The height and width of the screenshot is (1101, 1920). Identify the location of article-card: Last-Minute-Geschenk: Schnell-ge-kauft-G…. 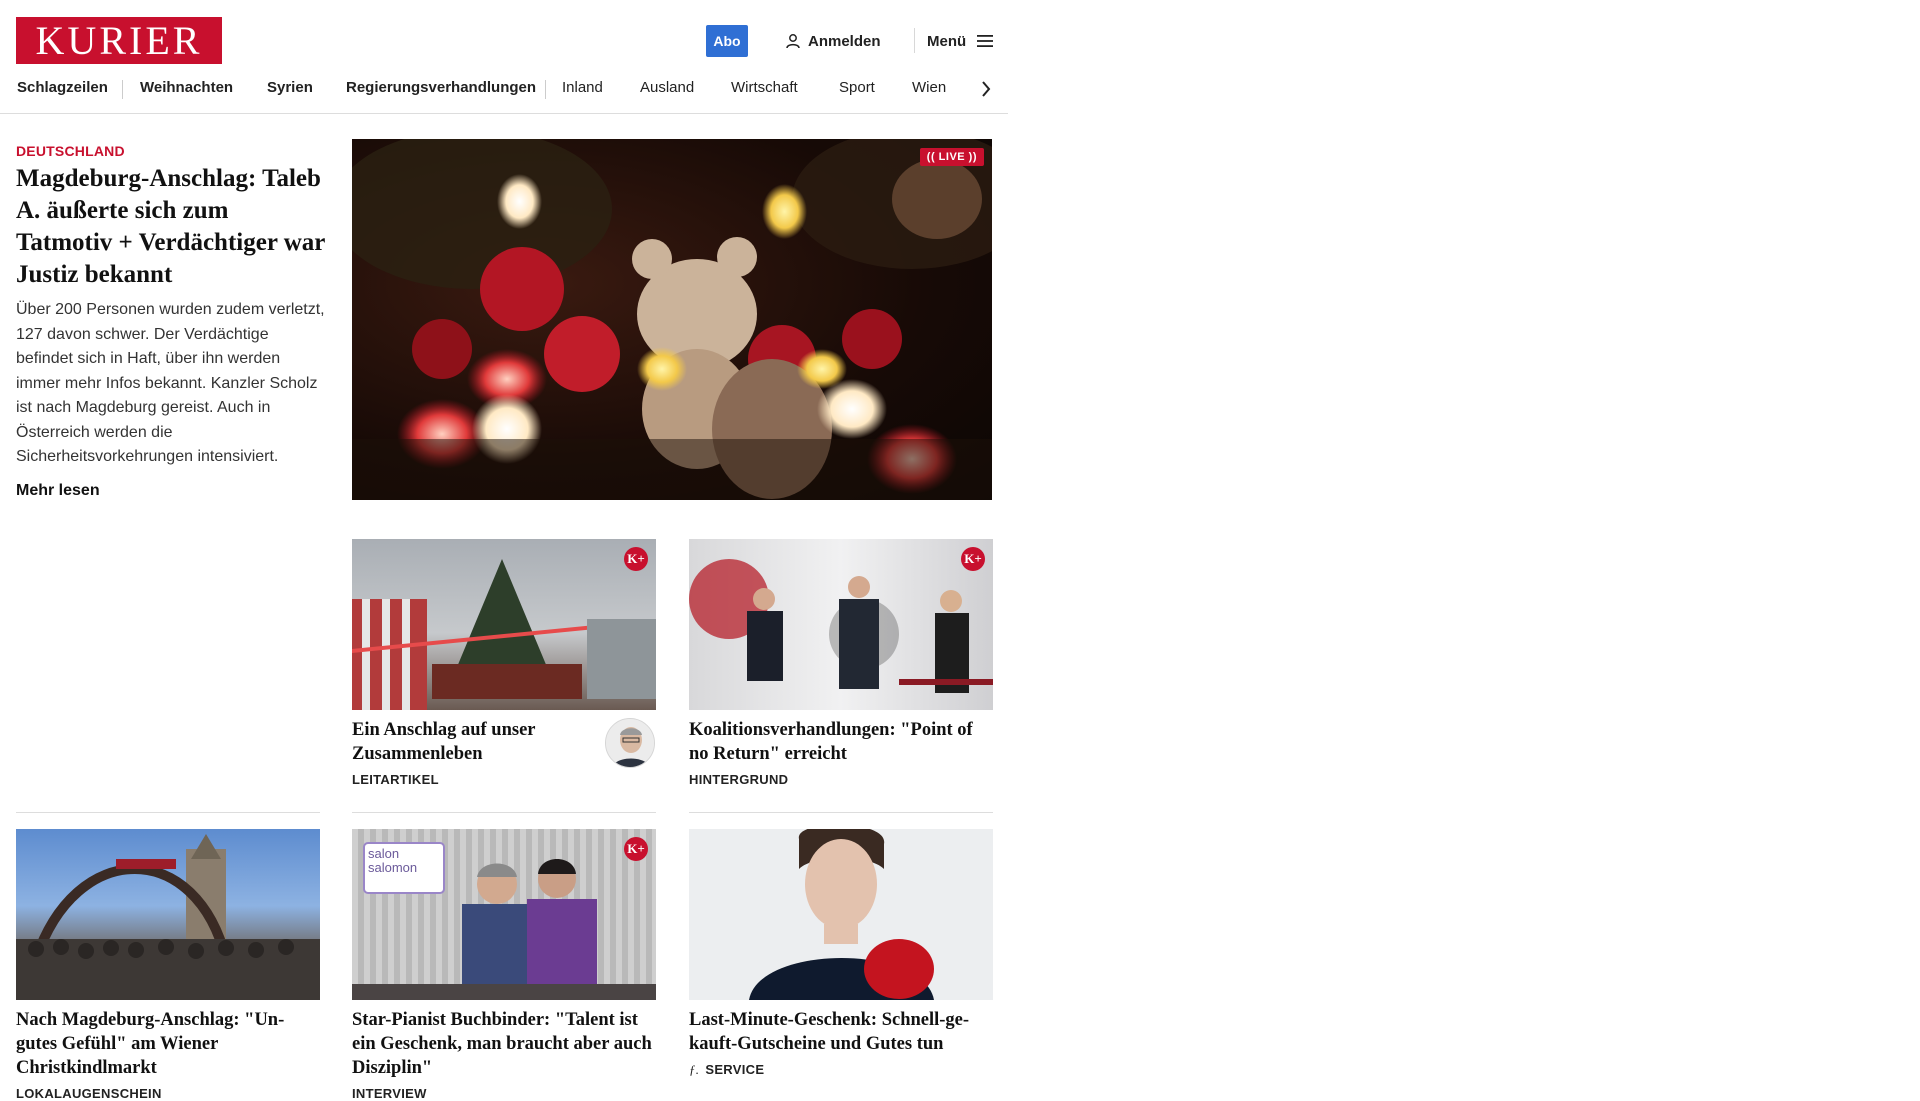
(841, 953).